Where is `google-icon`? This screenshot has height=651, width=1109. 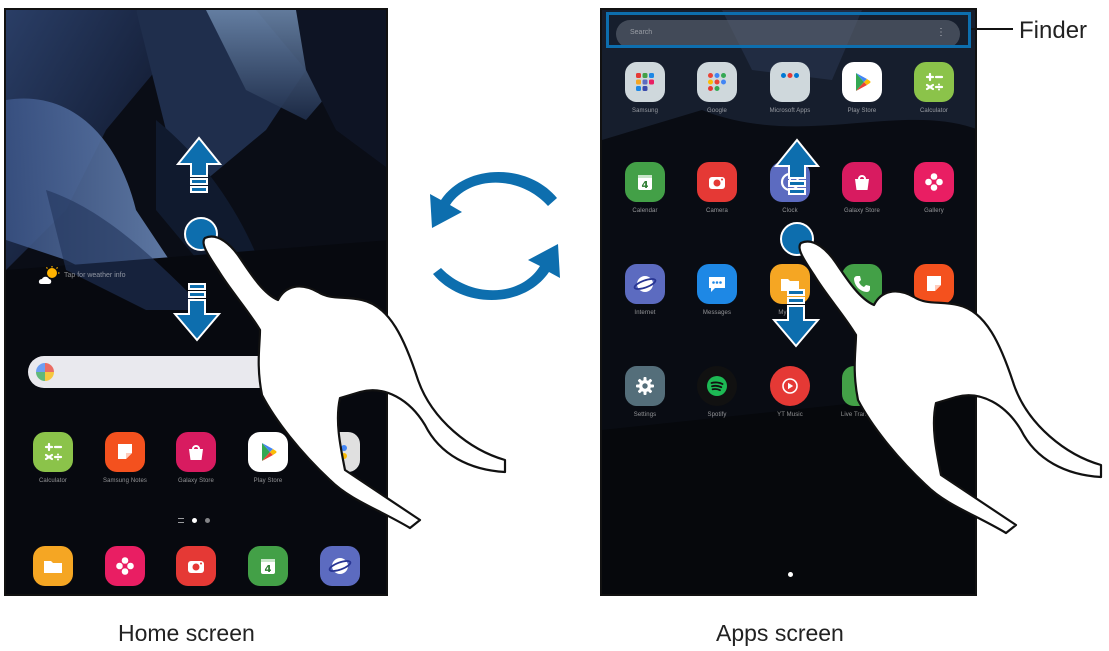
google-icon is located at coordinates (45, 372).